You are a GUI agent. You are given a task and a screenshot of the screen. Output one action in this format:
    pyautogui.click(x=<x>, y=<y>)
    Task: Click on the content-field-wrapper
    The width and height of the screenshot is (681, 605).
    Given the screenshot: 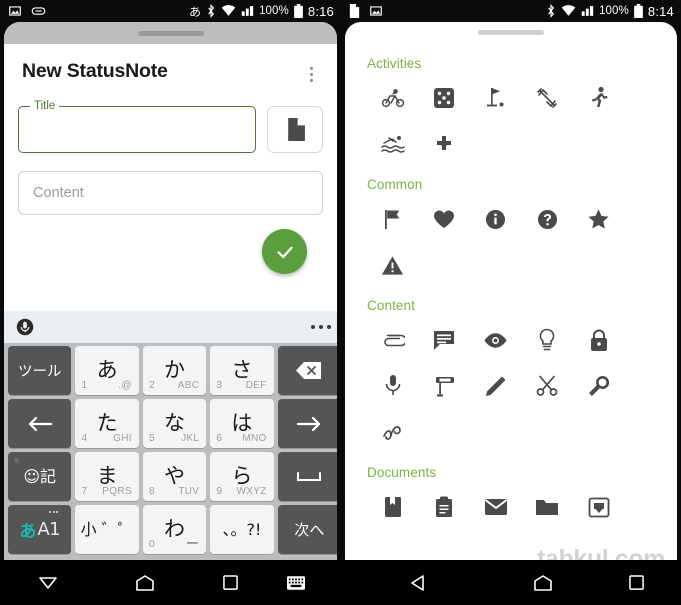 What is the action you would take?
    pyautogui.click(x=170, y=193)
    